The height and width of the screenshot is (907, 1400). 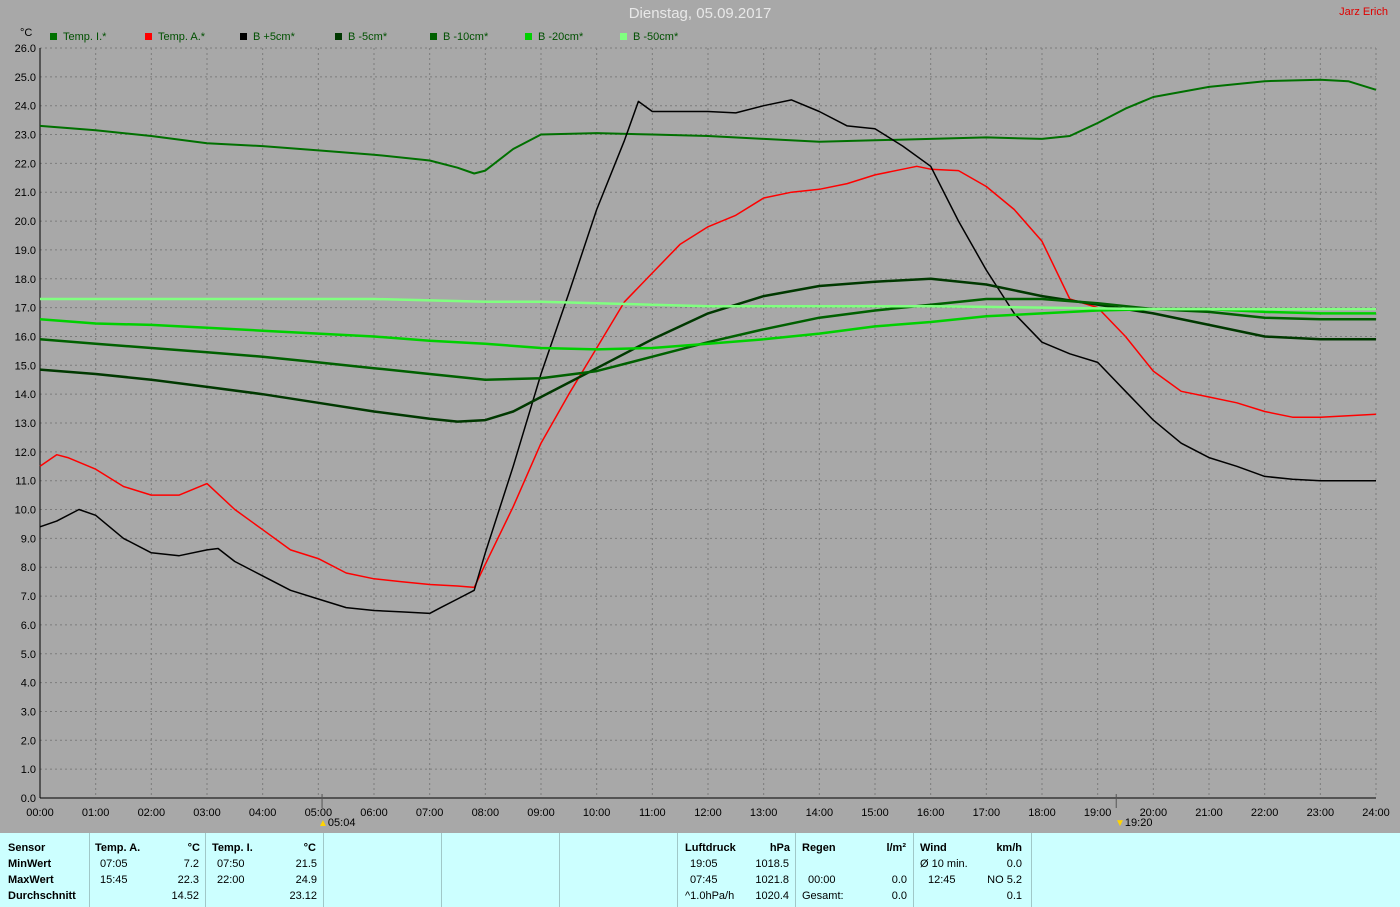 I want to click on pressure-r3-value: 1020.4, so click(x=772, y=896).